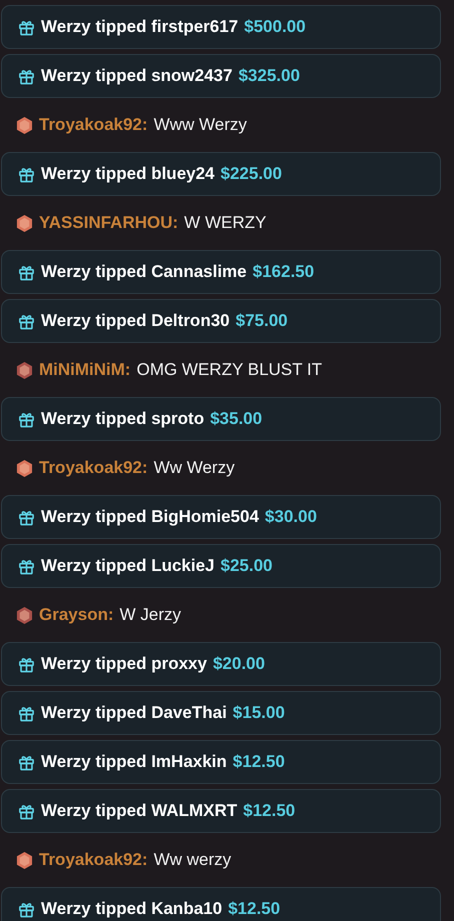  I want to click on tip-amount: $25.00, so click(246, 566).